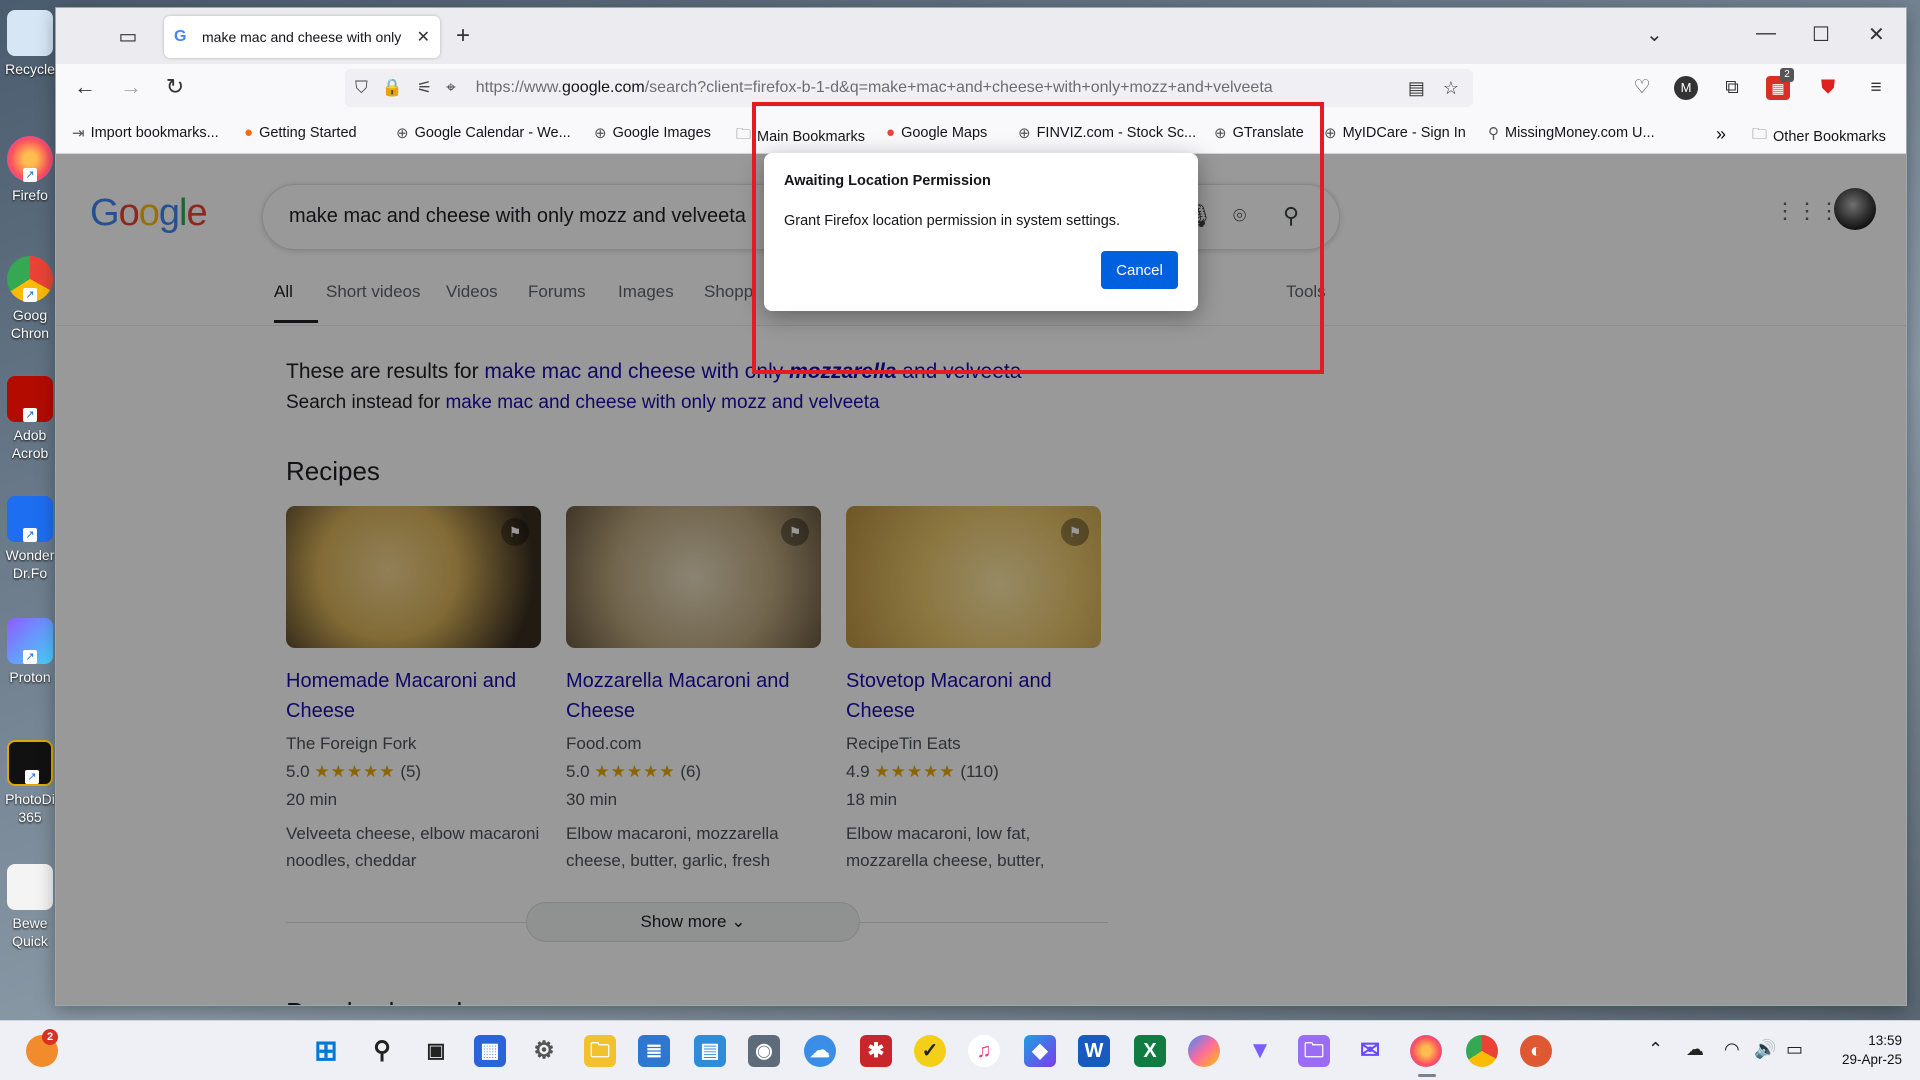 This screenshot has width=1920, height=1080. What do you see at coordinates (1686, 88) in the screenshot?
I see `account-icon: M` at bounding box center [1686, 88].